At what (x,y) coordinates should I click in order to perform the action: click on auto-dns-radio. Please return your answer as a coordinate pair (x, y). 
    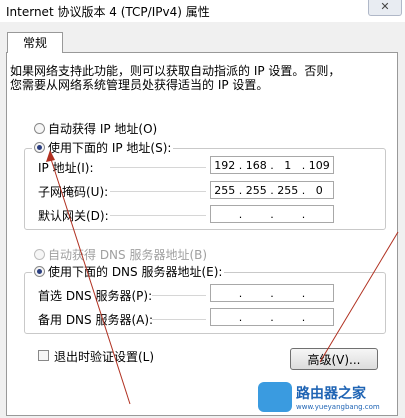
    Looking at the image, I should click on (39, 254).